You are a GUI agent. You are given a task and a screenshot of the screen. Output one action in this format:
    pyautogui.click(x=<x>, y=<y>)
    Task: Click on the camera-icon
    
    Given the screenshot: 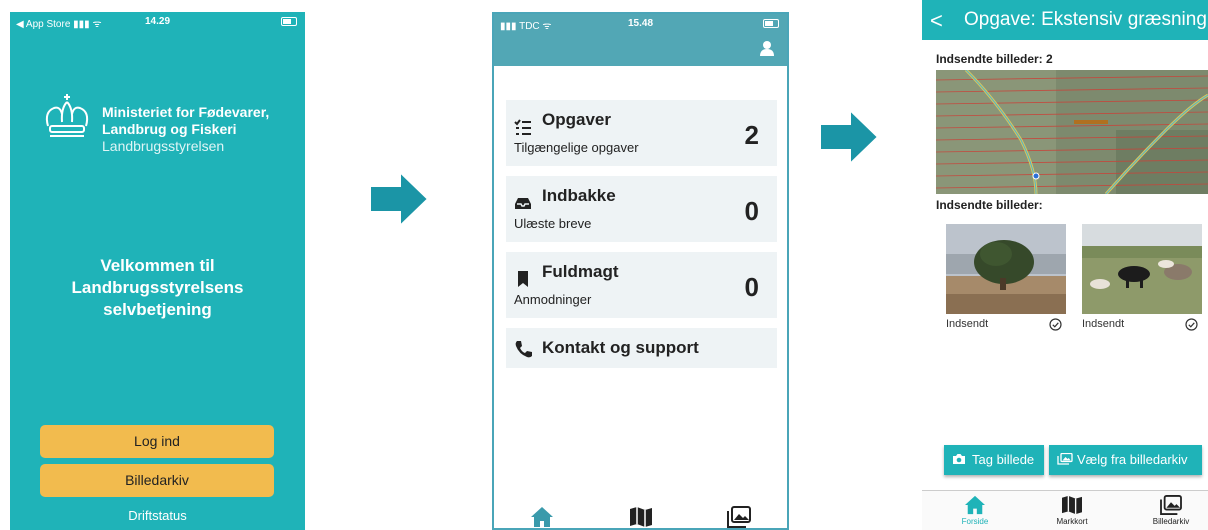 What is the action you would take?
    pyautogui.click(x=959, y=459)
    